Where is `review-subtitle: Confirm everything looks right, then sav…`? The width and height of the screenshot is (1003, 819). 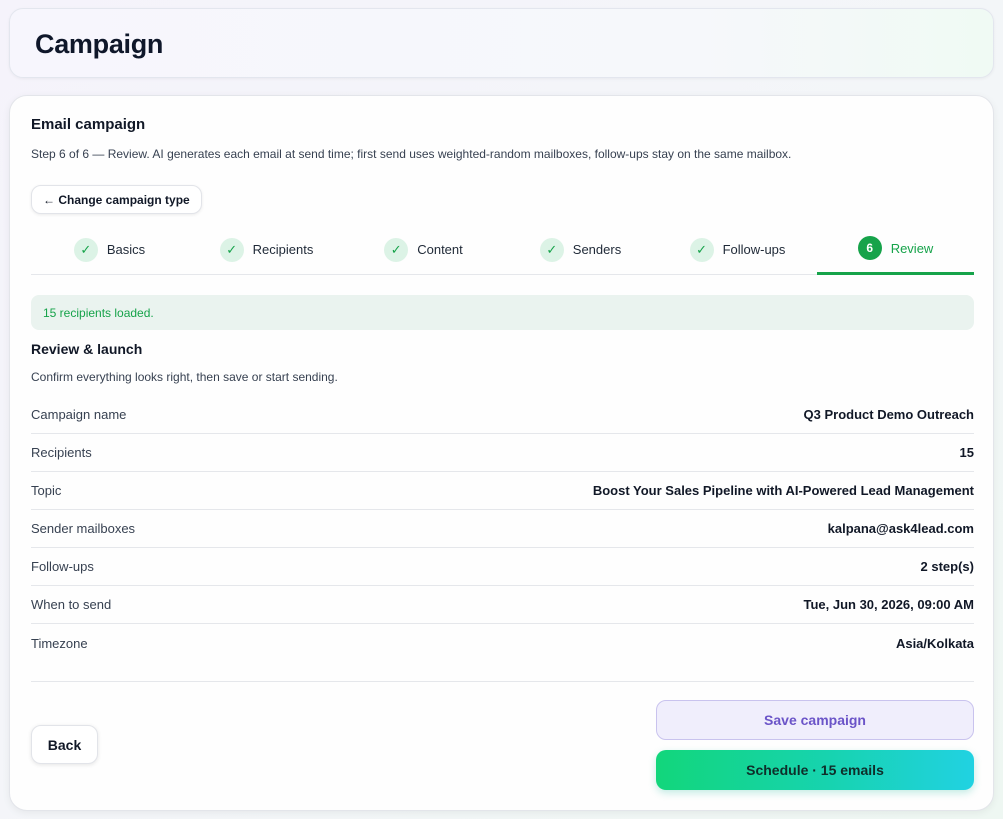 review-subtitle: Confirm everything looks right, then sav… is located at coordinates (184, 377).